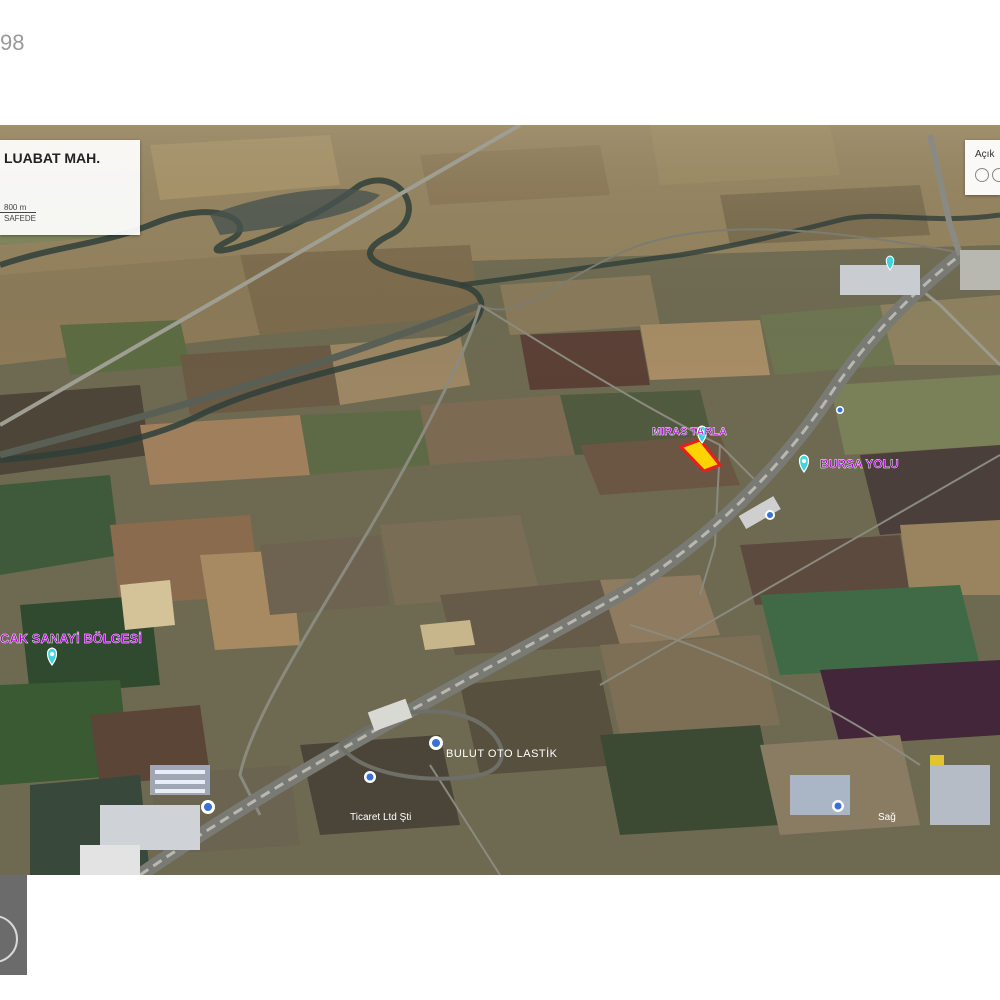 This screenshot has height=1000, width=1000. I want to click on thumbnail-strip, so click(13, 925).